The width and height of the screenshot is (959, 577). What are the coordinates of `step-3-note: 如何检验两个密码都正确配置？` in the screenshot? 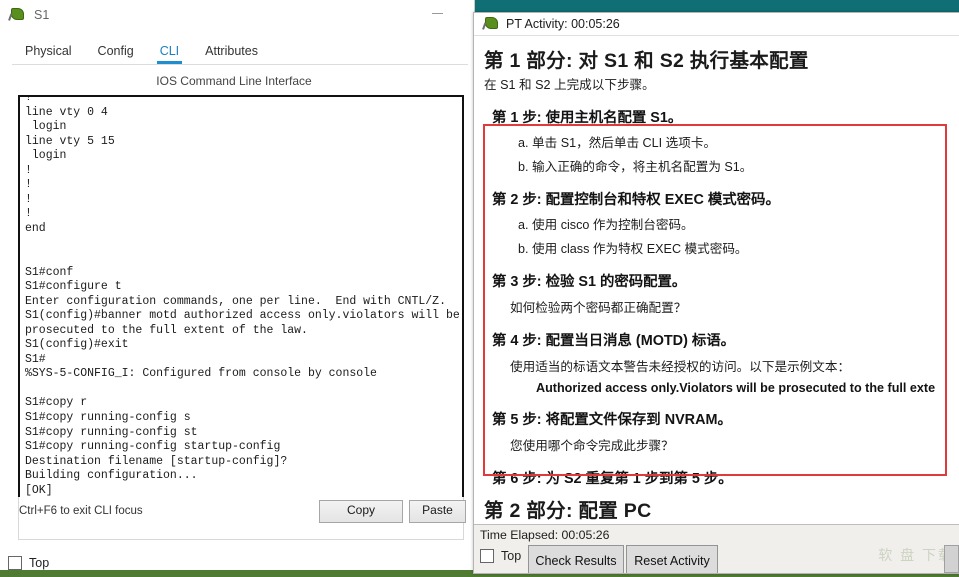 It's located at (598, 308).